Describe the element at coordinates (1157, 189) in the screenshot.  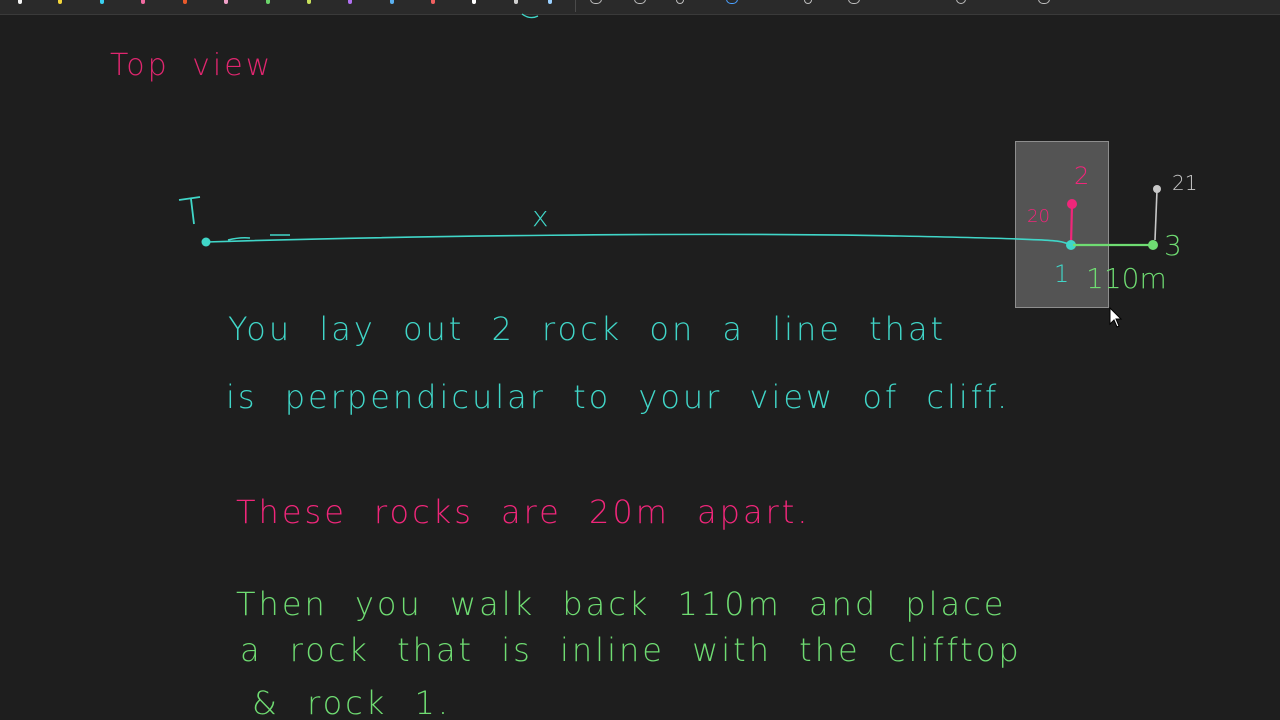
I see `point-grey` at that location.